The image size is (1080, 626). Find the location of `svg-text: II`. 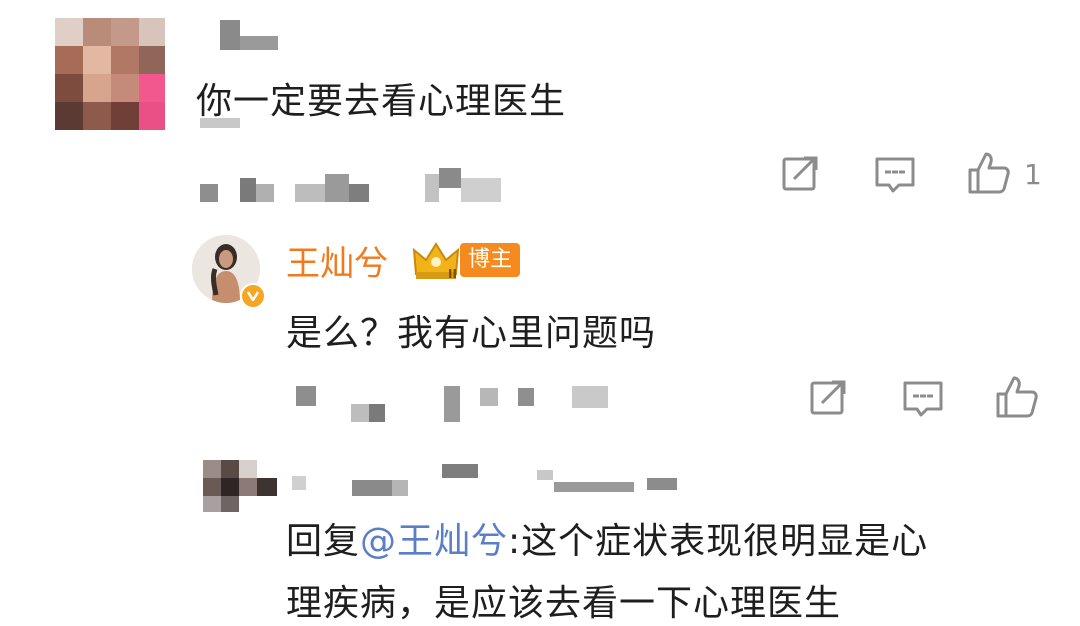

svg-text: II is located at coordinates (452, 273).